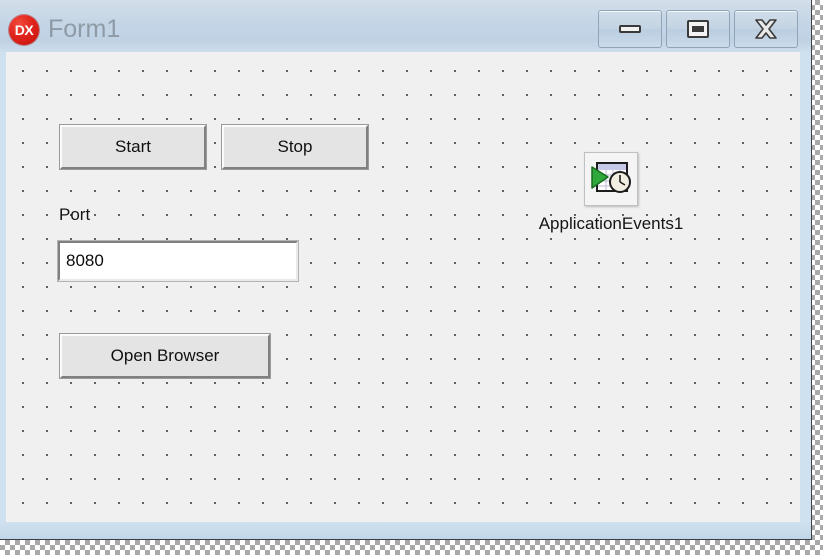  What do you see at coordinates (178, 261) in the screenshot?
I see `port-input` at bounding box center [178, 261].